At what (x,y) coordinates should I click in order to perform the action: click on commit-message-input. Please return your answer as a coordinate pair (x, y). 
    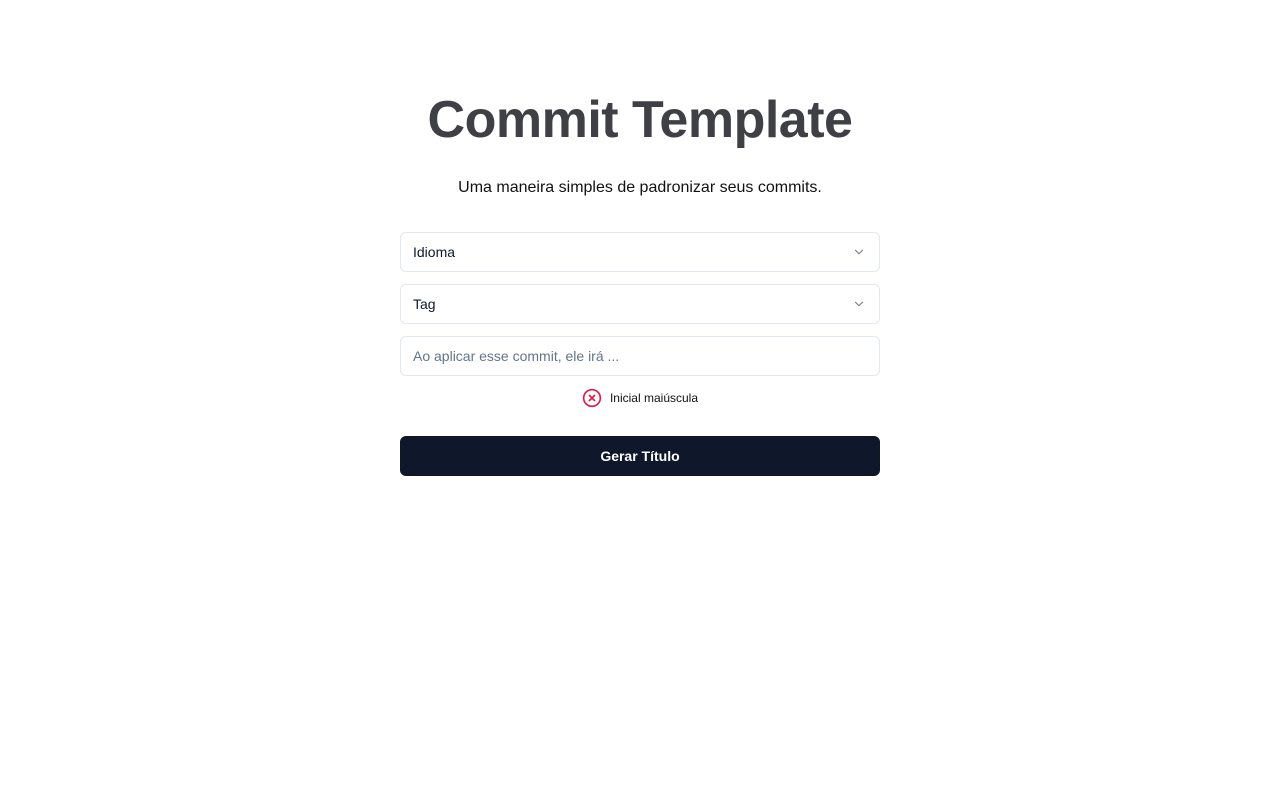
    Looking at the image, I should click on (640, 356).